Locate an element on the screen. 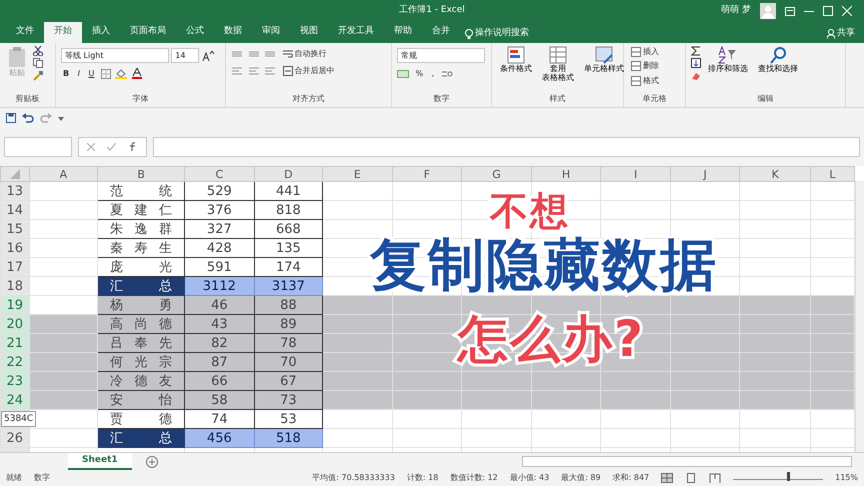 This screenshot has width=864, height=486. font-name-dropdown: 等线 Light is located at coordinates (115, 56).